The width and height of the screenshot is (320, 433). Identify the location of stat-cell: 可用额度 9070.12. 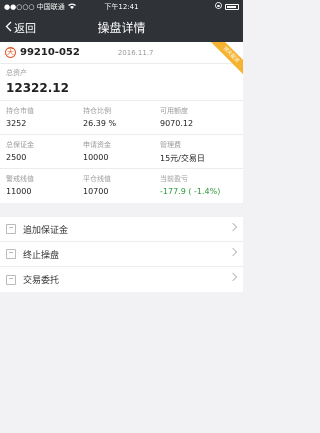
(198, 117).